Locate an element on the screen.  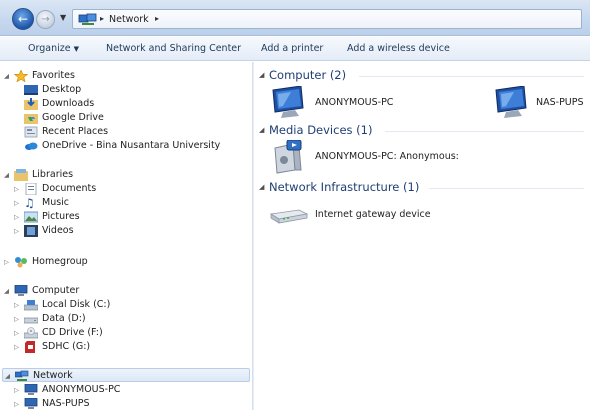
network-item-label: ANONYMOUS-PC is located at coordinates (354, 102).